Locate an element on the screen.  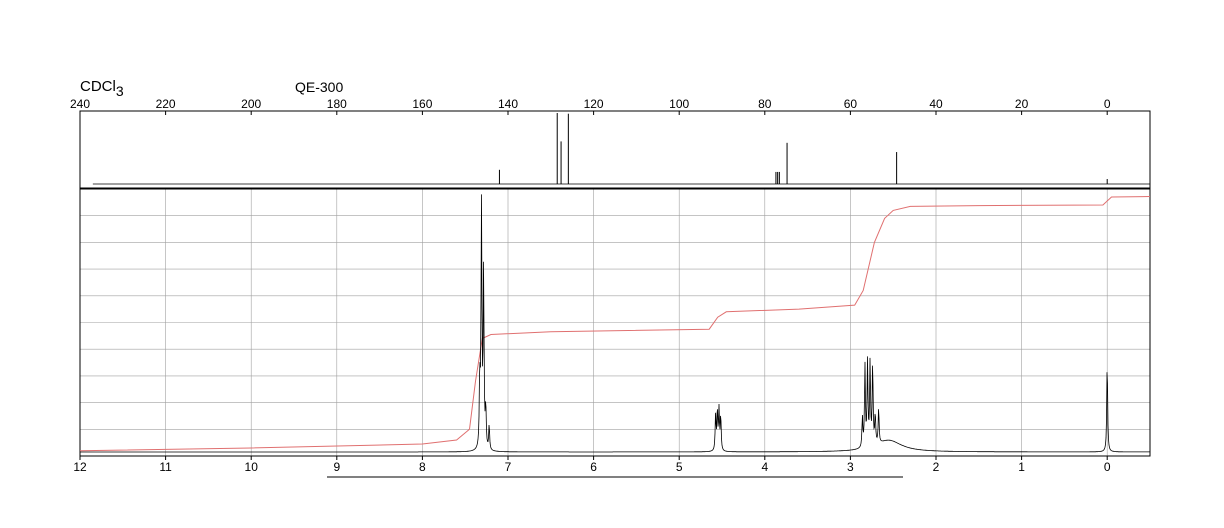
h1-tick-label: 2 is located at coordinates (936, 467).